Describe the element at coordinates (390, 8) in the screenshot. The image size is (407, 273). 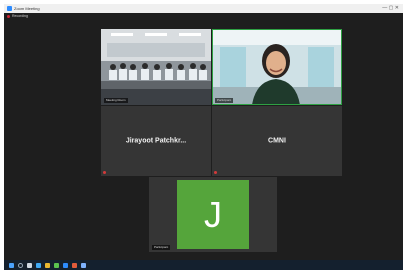
I see `window-controls: — ▢ ✕` at that location.